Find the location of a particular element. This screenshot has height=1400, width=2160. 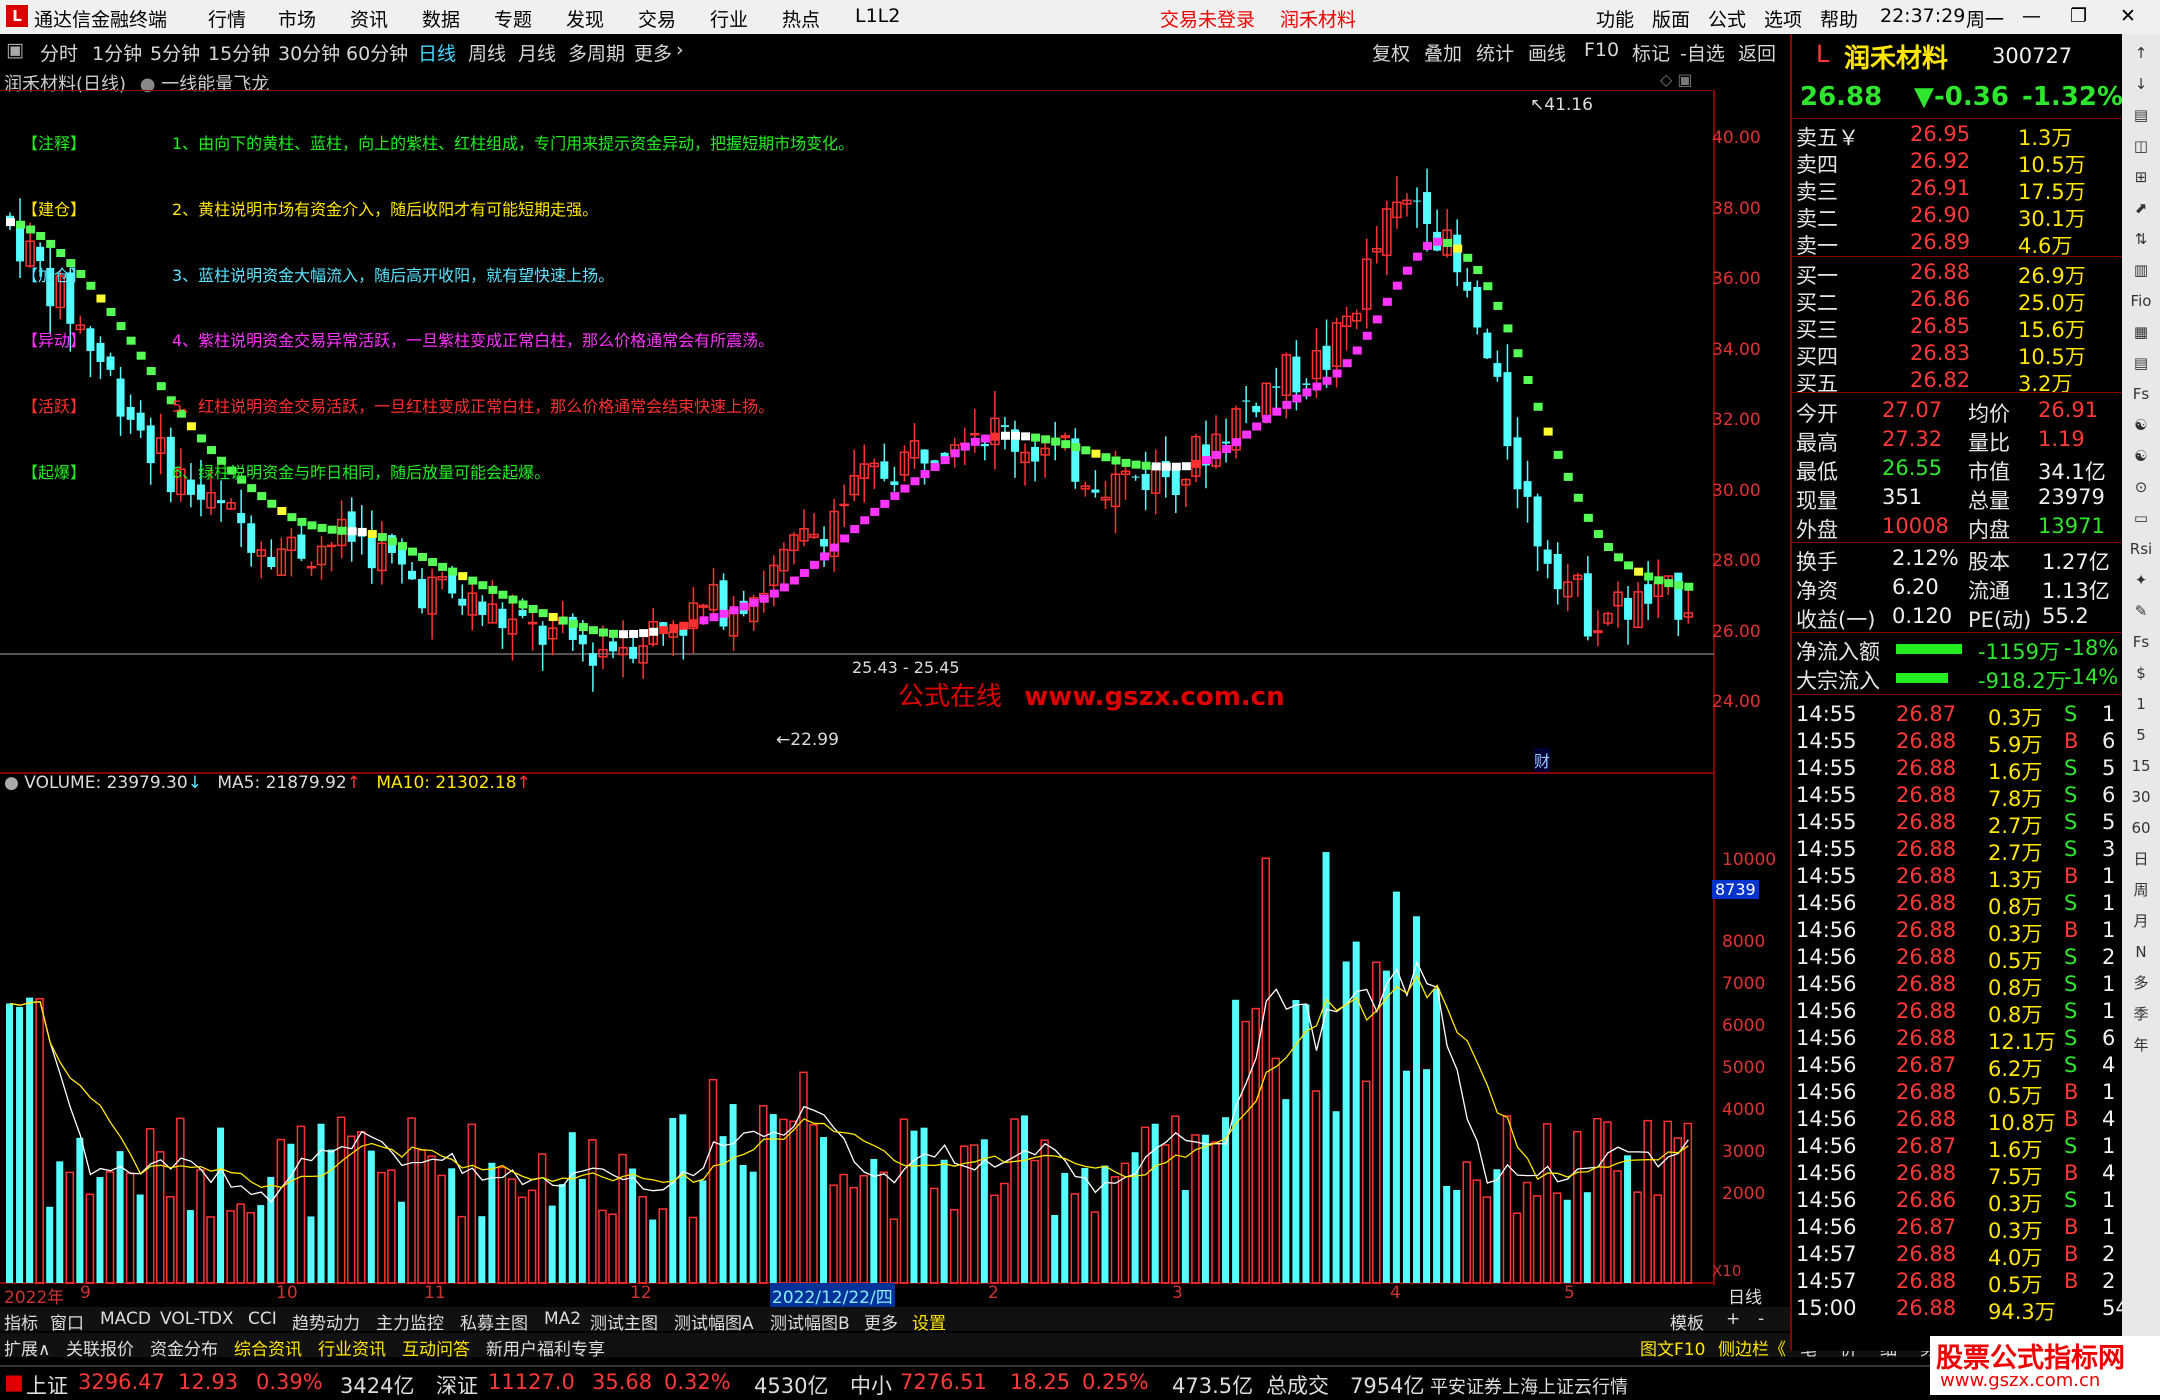

period-tab: 更多 is located at coordinates (653, 52).